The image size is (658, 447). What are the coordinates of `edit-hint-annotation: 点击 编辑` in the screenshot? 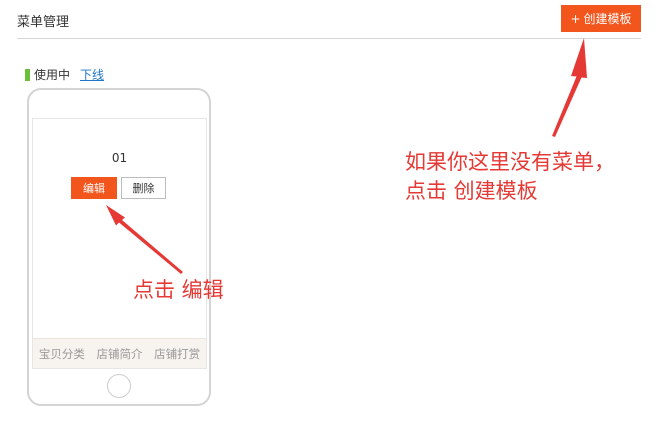 It's located at (178, 290).